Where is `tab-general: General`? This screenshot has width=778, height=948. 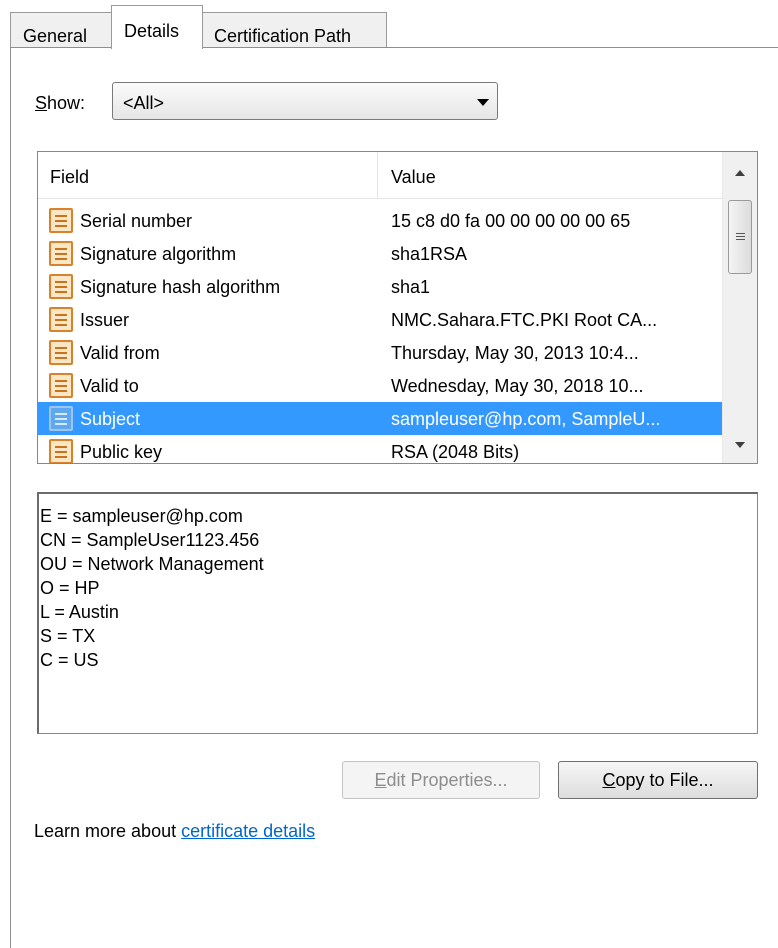 tab-general: General is located at coordinates (61, 30).